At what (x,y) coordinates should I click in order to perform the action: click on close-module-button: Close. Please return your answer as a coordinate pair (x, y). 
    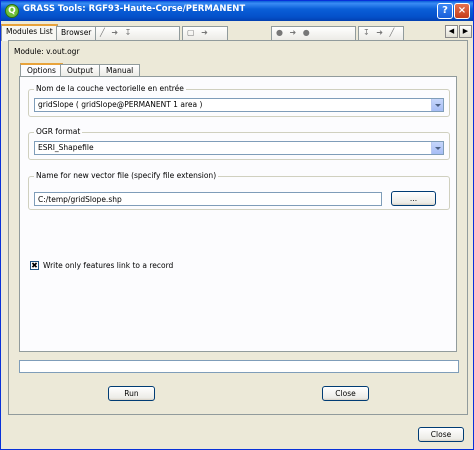
    Looking at the image, I should click on (345, 393).